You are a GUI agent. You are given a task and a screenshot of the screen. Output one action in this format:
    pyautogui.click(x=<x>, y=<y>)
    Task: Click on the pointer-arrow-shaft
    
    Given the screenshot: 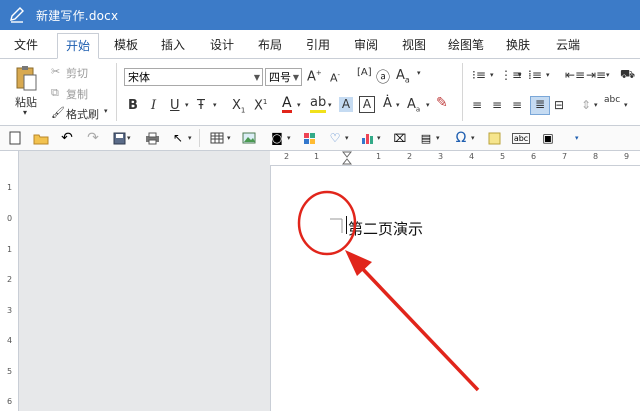 What is the action you would take?
    pyautogui.click(x=418, y=327)
    